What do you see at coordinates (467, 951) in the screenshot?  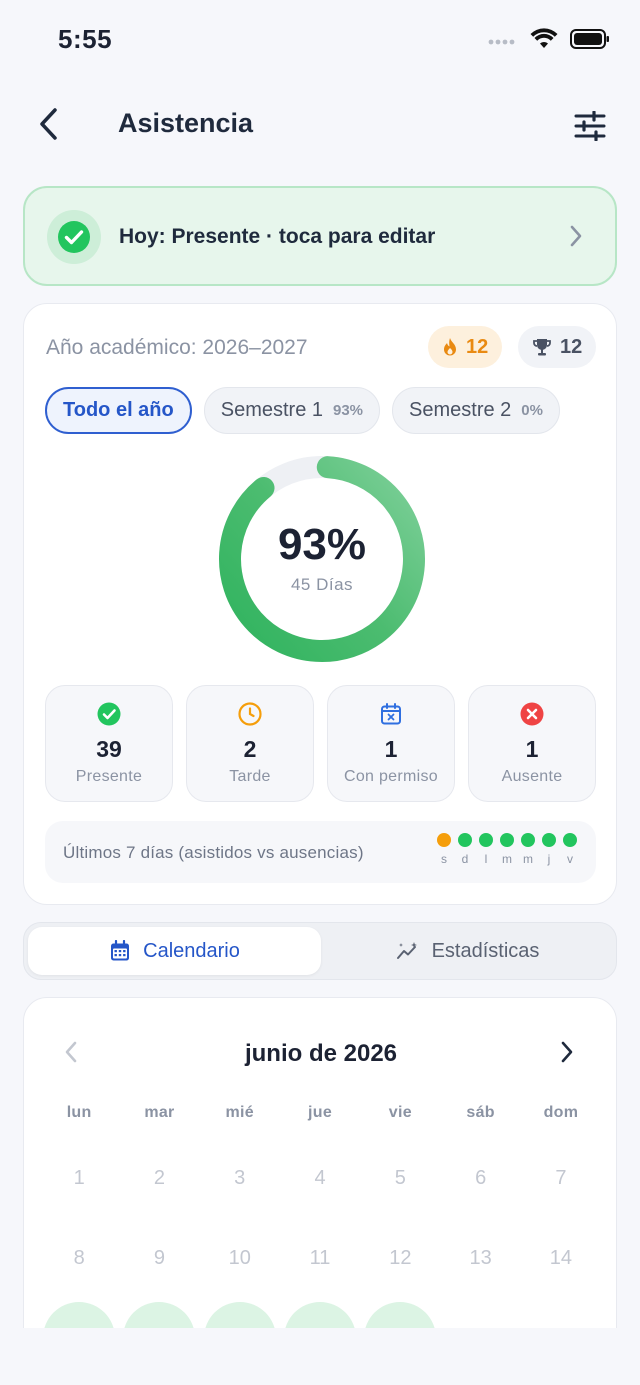 I see `tab-statistics: Estadísticas` at bounding box center [467, 951].